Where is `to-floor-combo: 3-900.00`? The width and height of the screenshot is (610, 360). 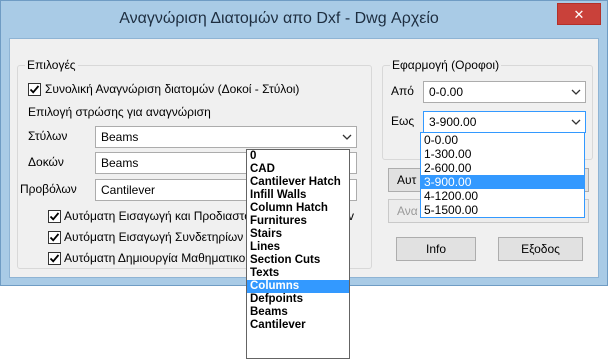 to-floor-combo: 3-900.00 is located at coordinates (504, 122).